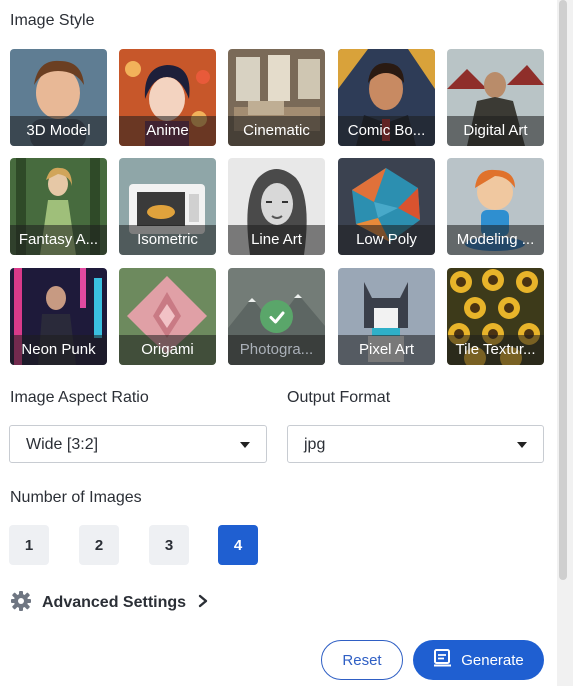 Image resolution: width=573 pixels, height=686 pixels. What do you see at coordinates (386, 206) in the screenshot?
I see `style-tile-low-poly: Low Poly` at bounding box center [386, 206].